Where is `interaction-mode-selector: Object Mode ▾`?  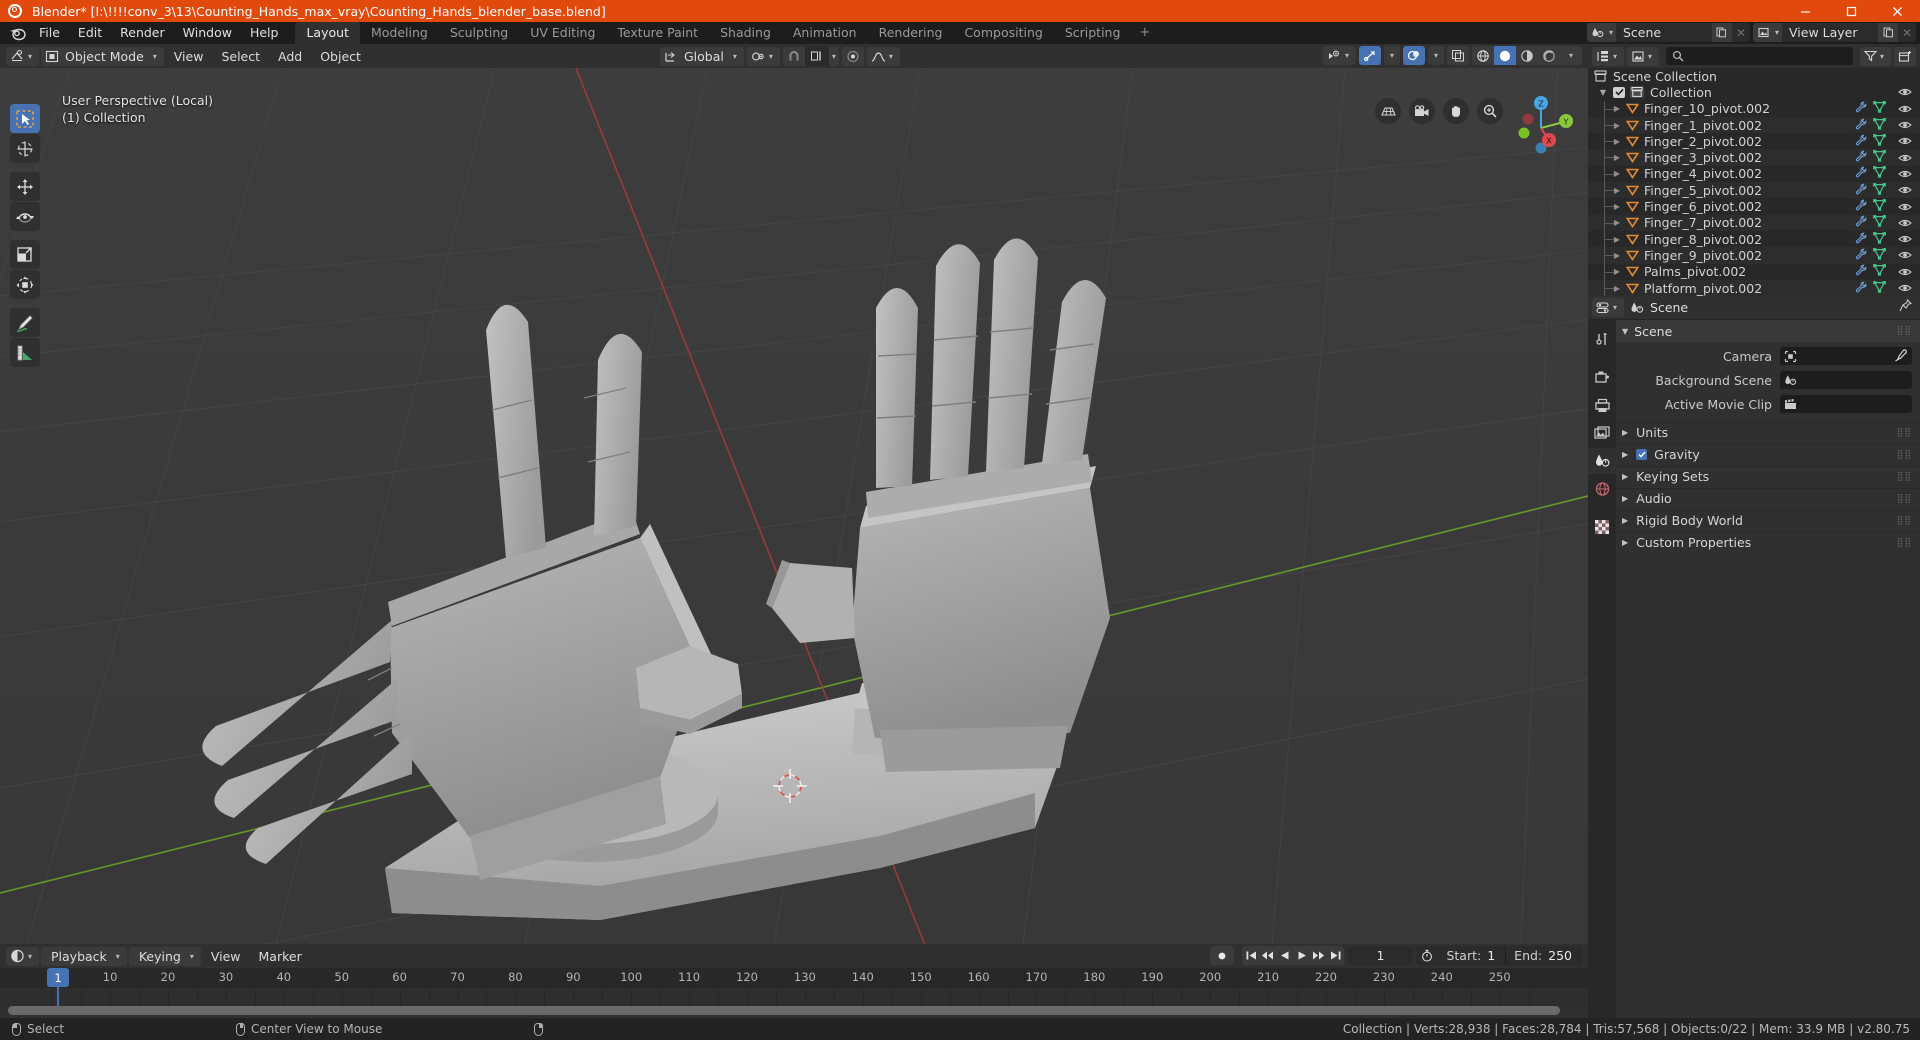 interaction-mode-selector: Object Mode ▾ is located at coordinates (102, 56).